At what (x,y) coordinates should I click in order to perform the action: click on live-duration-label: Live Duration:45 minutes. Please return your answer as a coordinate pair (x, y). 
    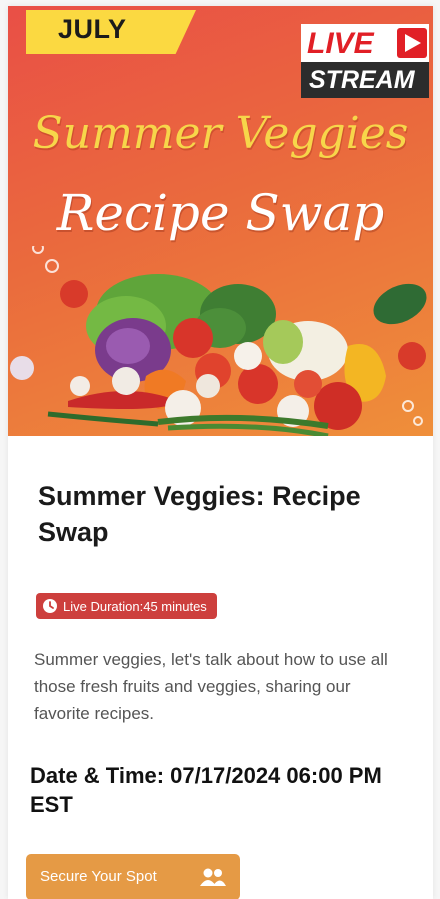
    Looking at the image, I should click on (135, 606).